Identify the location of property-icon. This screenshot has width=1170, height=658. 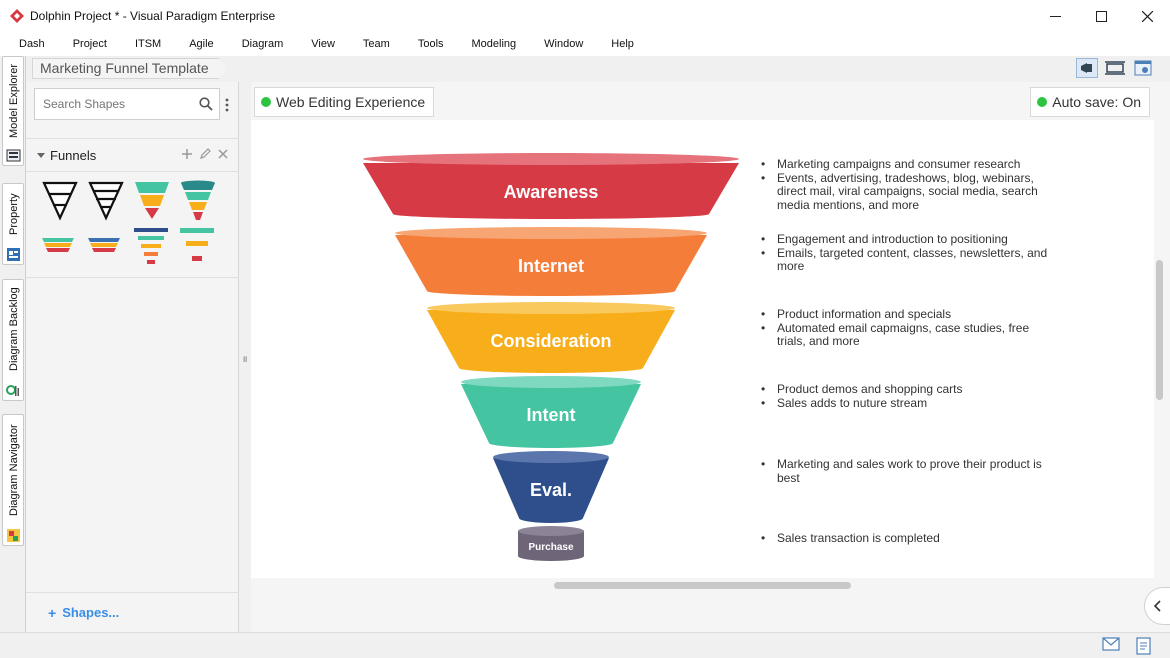
(13, 254).